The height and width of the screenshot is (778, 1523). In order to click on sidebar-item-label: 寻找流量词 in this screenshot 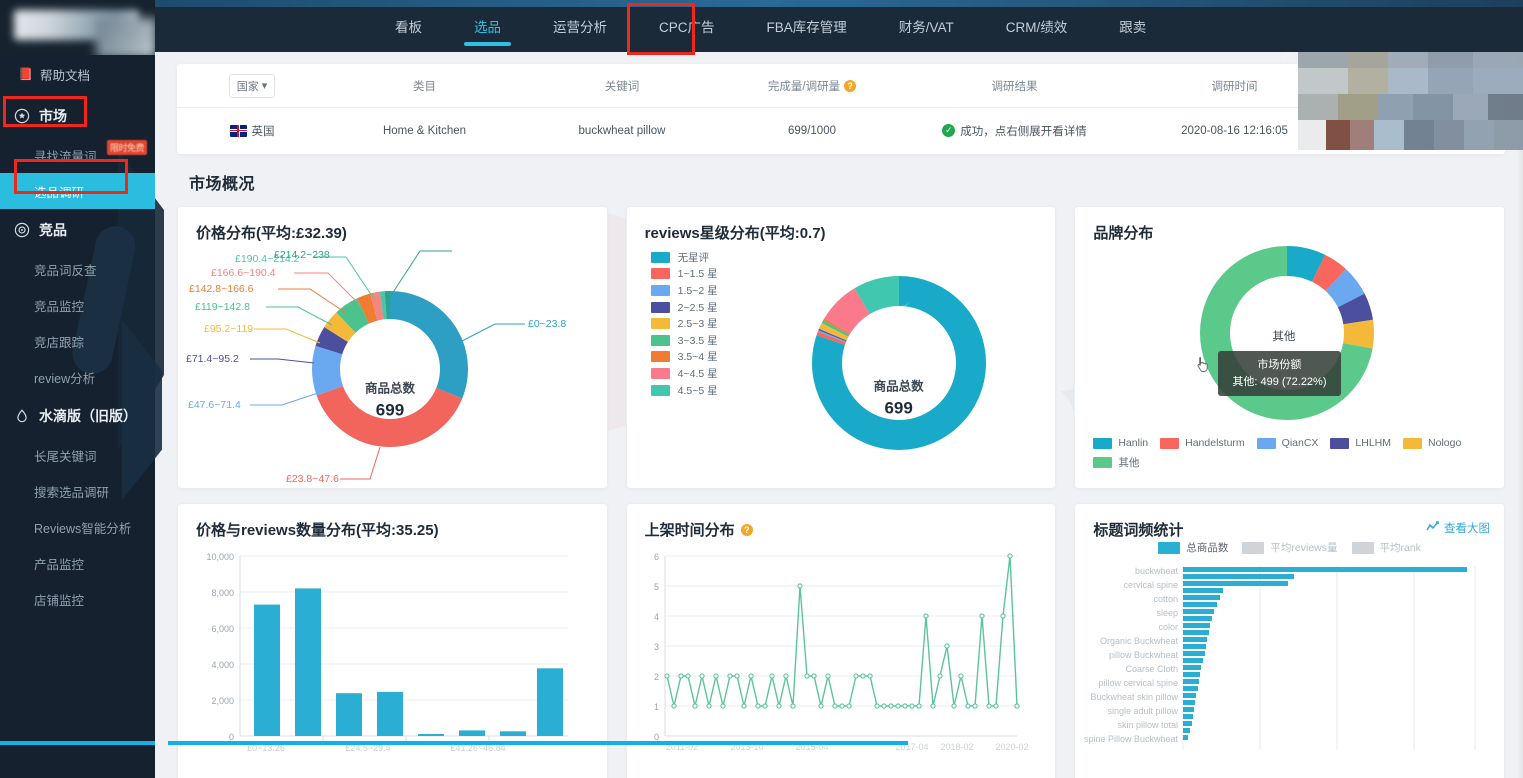, I will do `click(65, 156)`.